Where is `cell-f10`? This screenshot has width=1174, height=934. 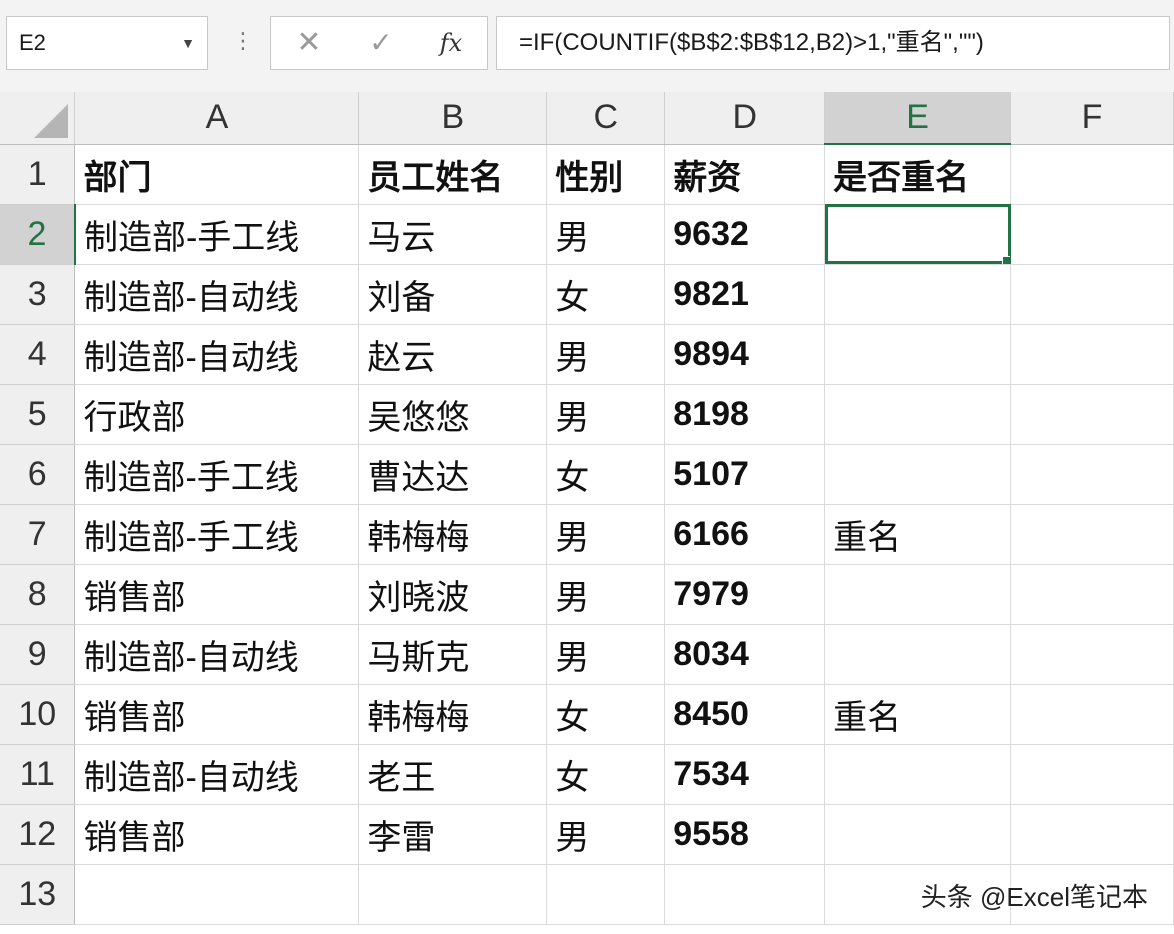 cell-f10 is located at coordinates (1092, 714).